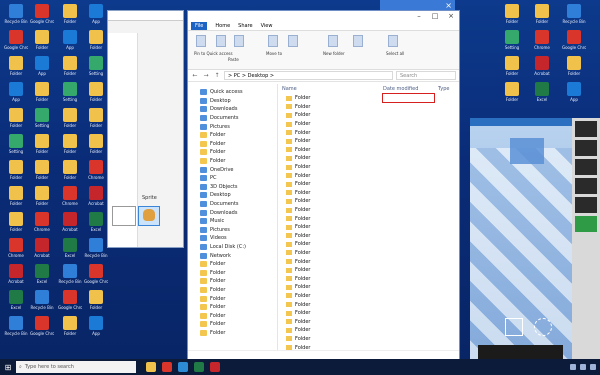  What do you see at coordinates (124, 216) in the screenshot?
I see `sprite-thumbnail` at bounding box center [124, 216].